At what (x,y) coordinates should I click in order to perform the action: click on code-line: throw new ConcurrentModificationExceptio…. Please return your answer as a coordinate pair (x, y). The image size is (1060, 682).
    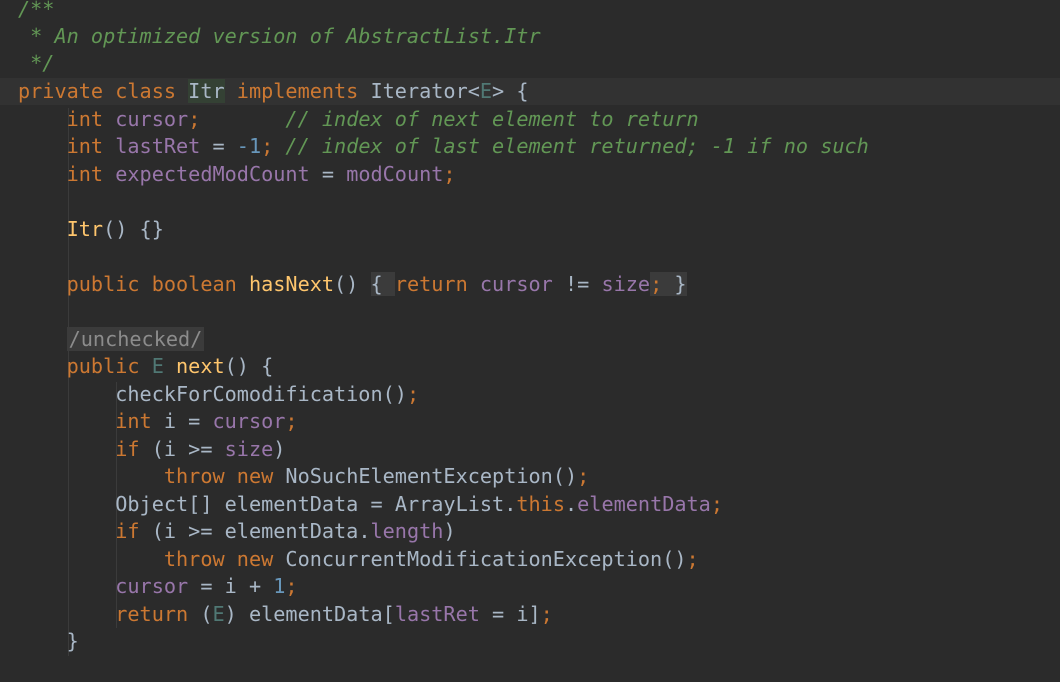
    Looking at the image, I should click on (431, 559).